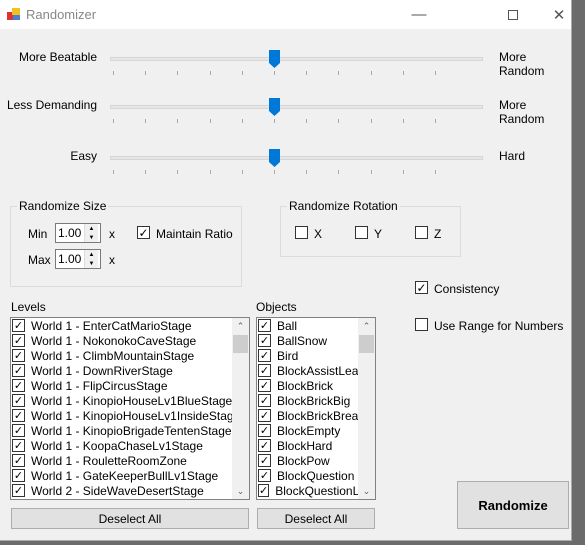  Describe the element at coordinates (240, 408) in the screenshot. I see `levels-scrollbar: ⌃ ⌄` at that location.